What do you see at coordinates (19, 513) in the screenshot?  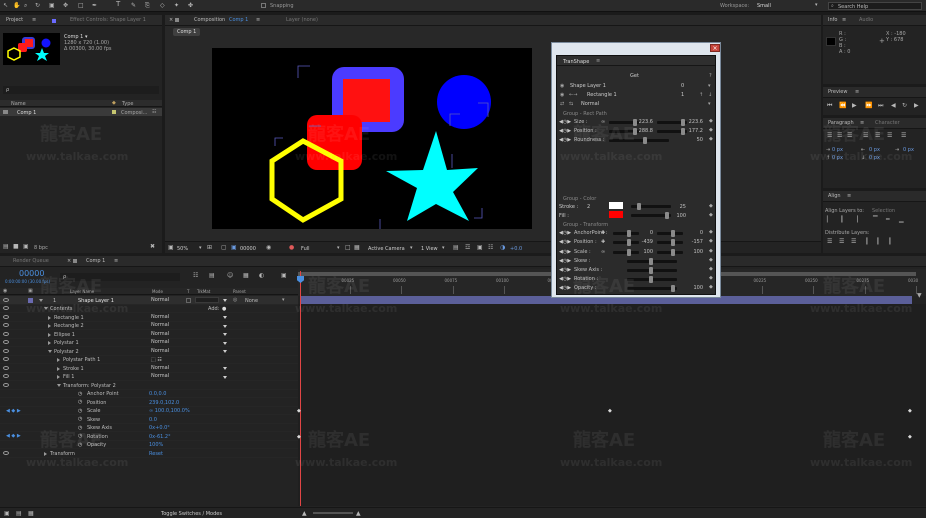 I see `transfer-controls-icon: ▤` at bounding box center [19, 513].